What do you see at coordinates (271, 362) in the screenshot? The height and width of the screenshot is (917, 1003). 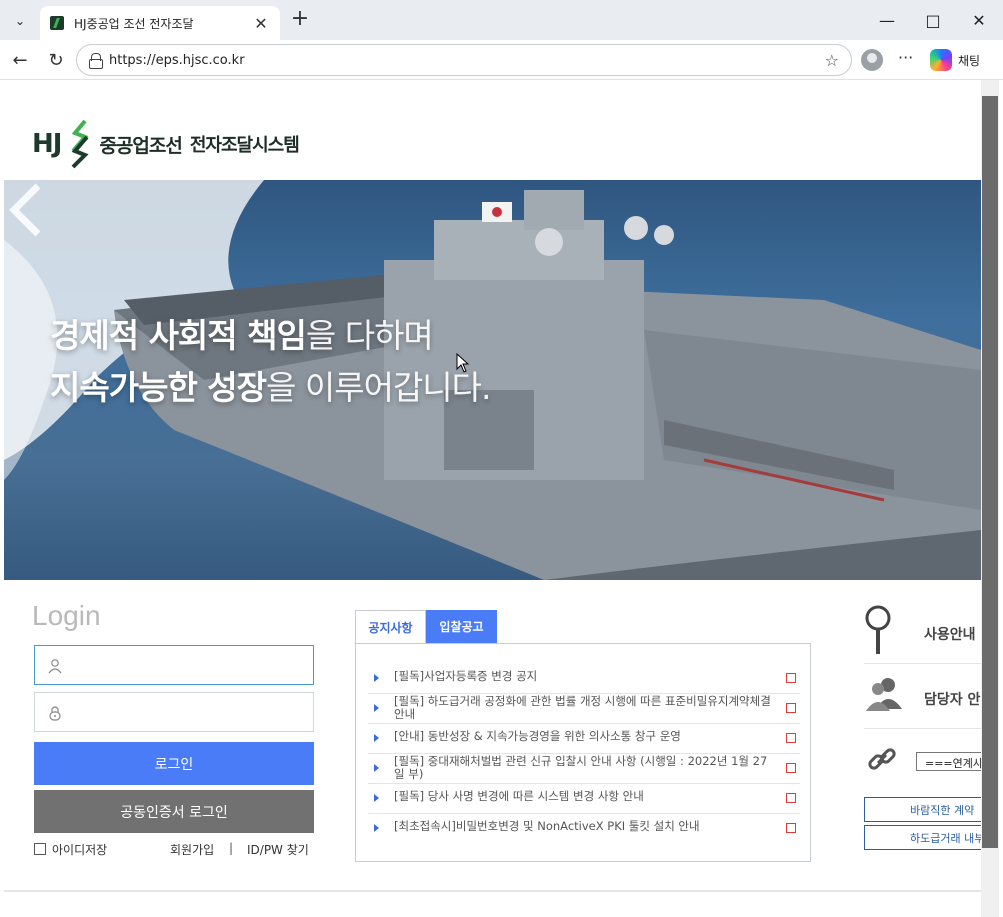 I see `hero-slogan: 경제적 사회적 책임을 다하며 지속가능한 성장을 이루어갑니다.` at bounding box center [271, 362].